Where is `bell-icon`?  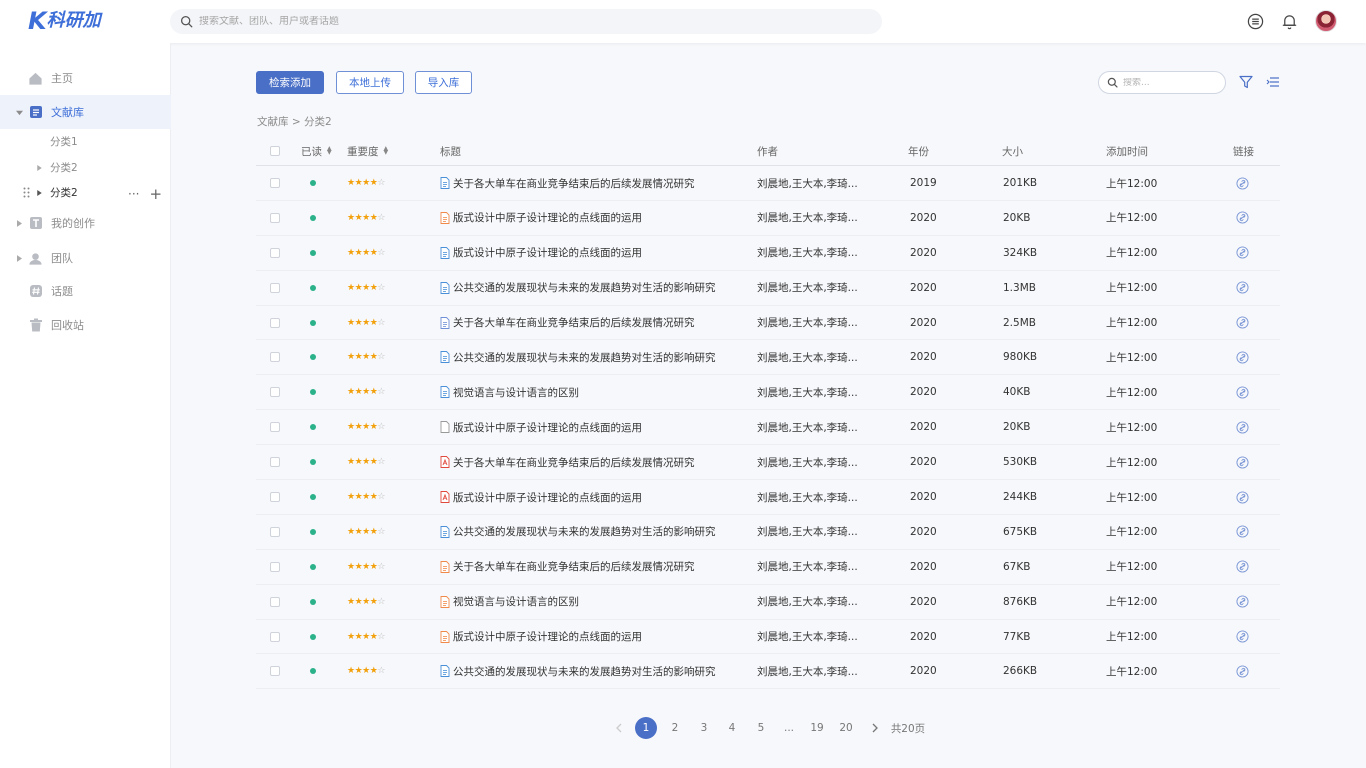
bell-icon is located at coordinates (1289, 21).